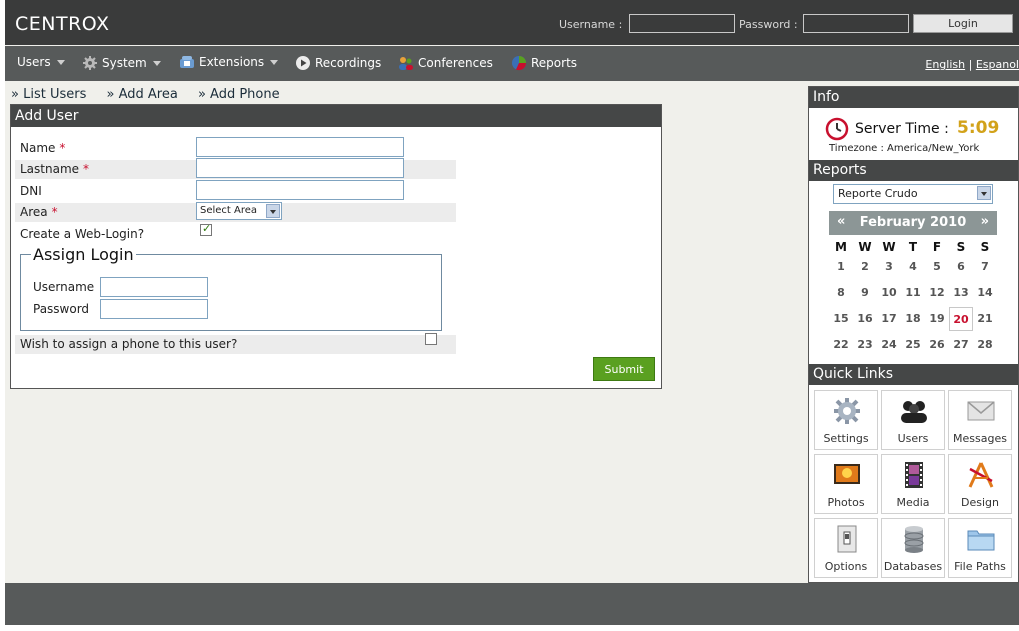 The height and width of the screenshot is (631, 1019). Describe the element at coordinates (300, 168) in the screenshot. I see `lastname-input` at that location.